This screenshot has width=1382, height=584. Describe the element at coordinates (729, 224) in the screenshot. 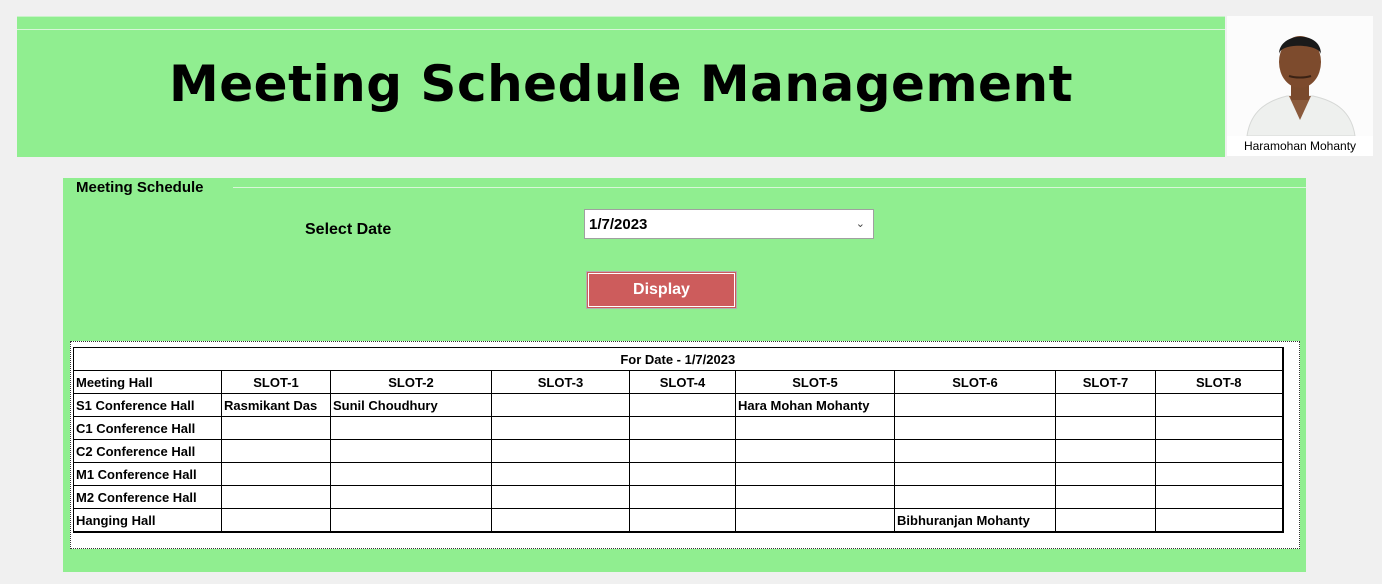

I see `date-select: 1/7/2023 ⌄` at that location.